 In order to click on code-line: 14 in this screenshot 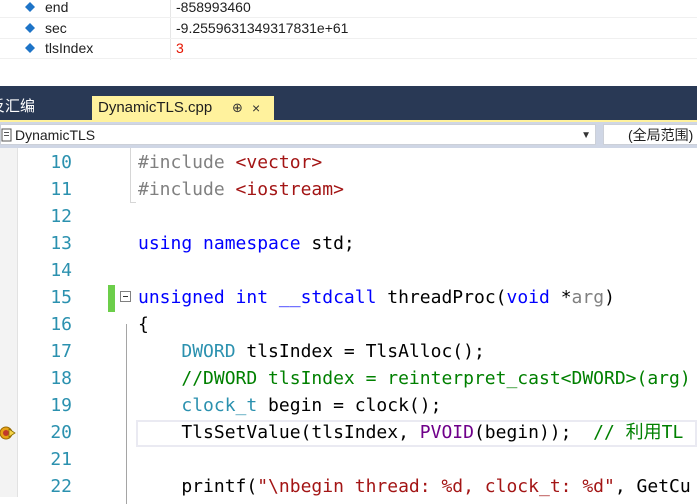, I will do `click(348, 270)`.